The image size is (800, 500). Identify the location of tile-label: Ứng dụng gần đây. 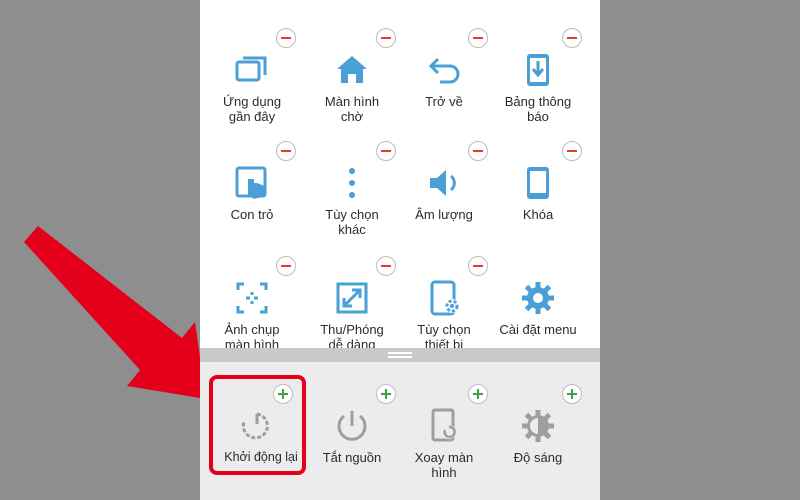
(252, 109).